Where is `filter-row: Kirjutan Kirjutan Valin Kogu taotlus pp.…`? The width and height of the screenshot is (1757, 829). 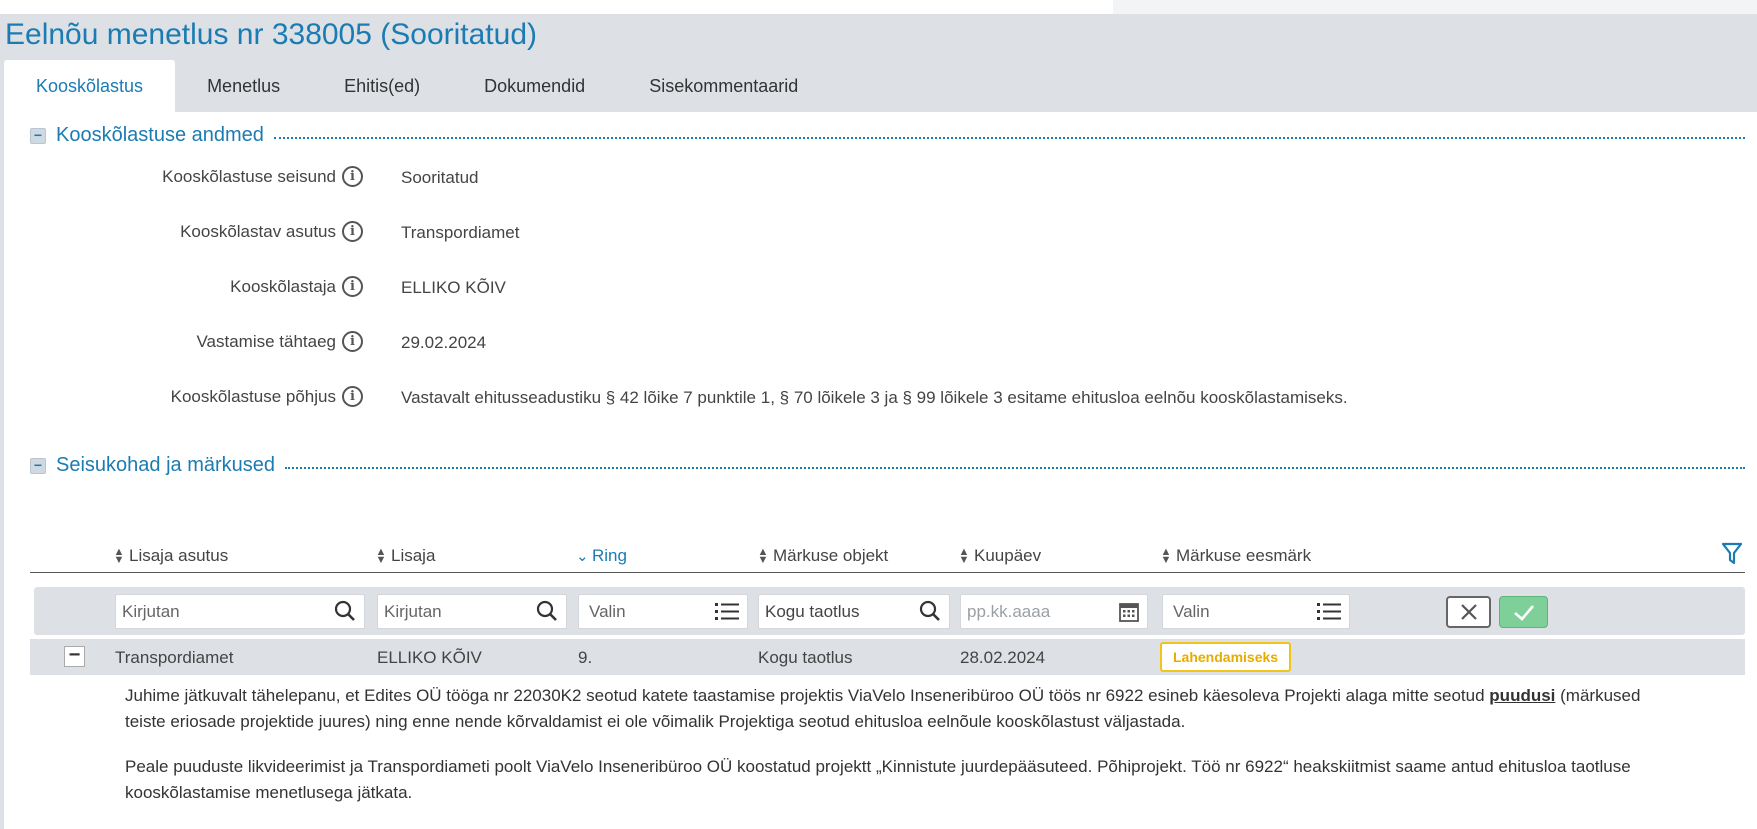 filter-row: Kirjutan Kirjutan Valin Kogu taotlus pp.… is located at coordinates (889, 611).